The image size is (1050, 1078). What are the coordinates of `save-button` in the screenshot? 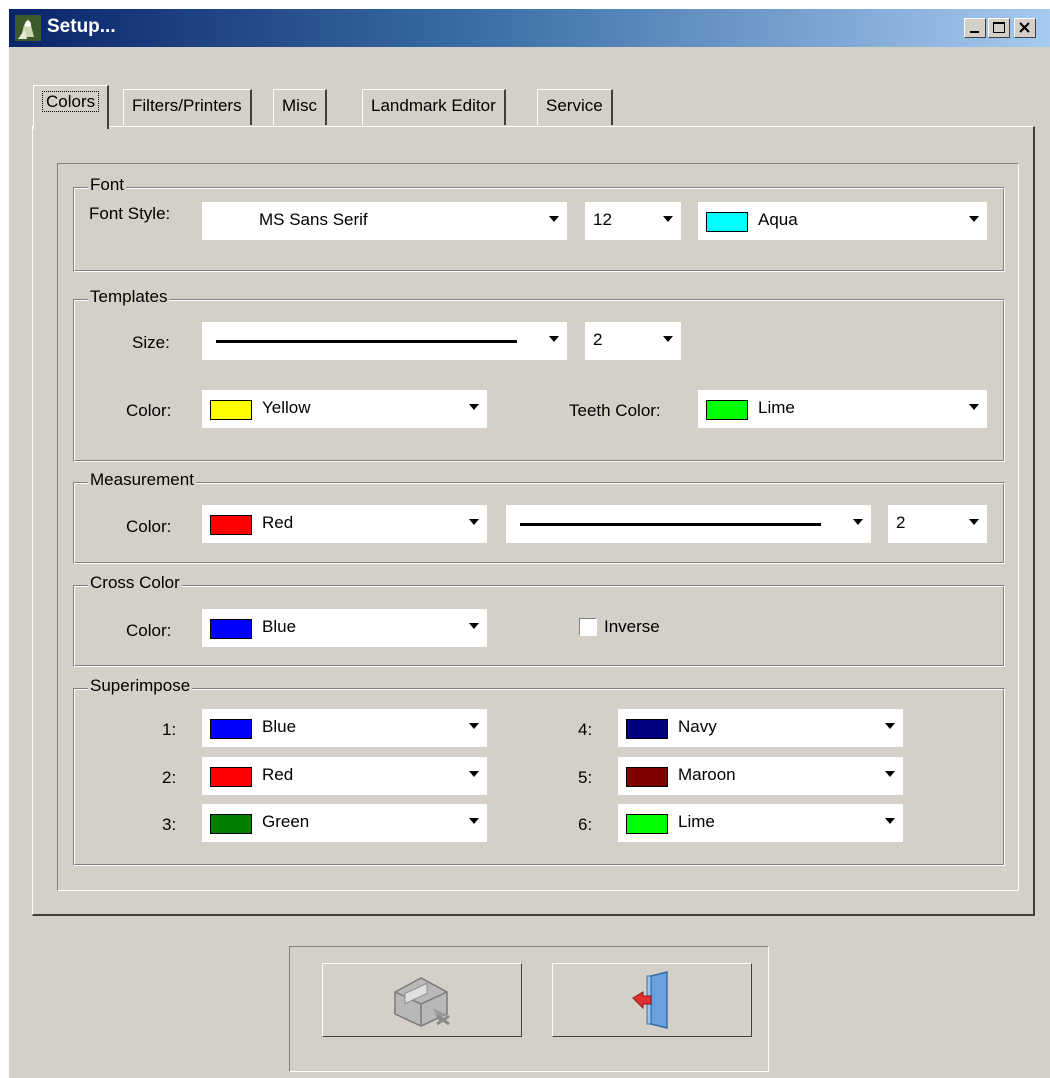 It's located at (422, 1000).